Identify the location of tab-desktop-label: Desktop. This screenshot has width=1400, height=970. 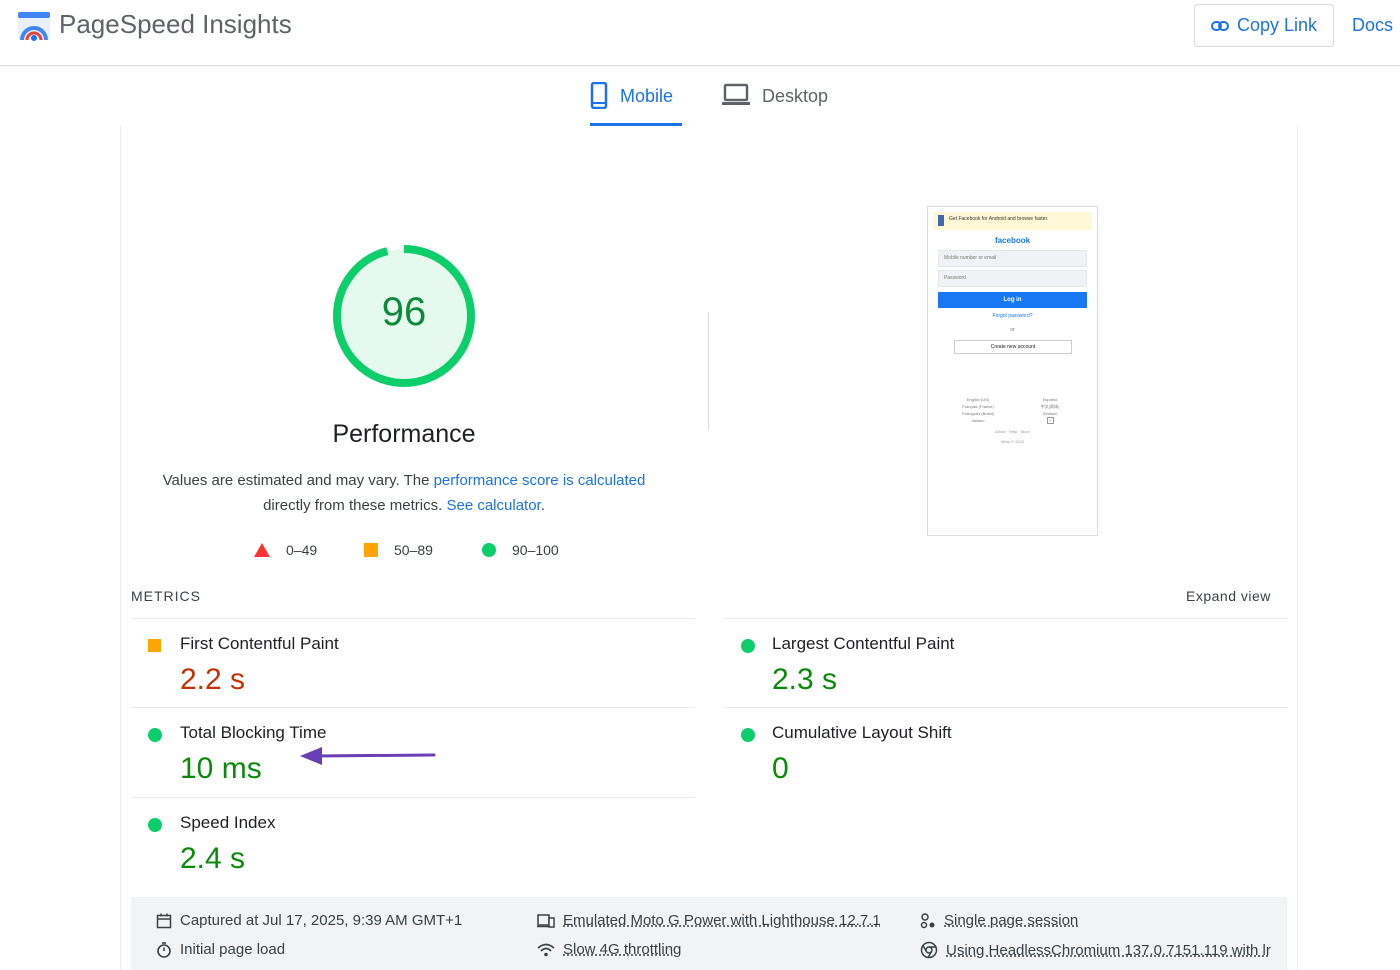
(795, 96).